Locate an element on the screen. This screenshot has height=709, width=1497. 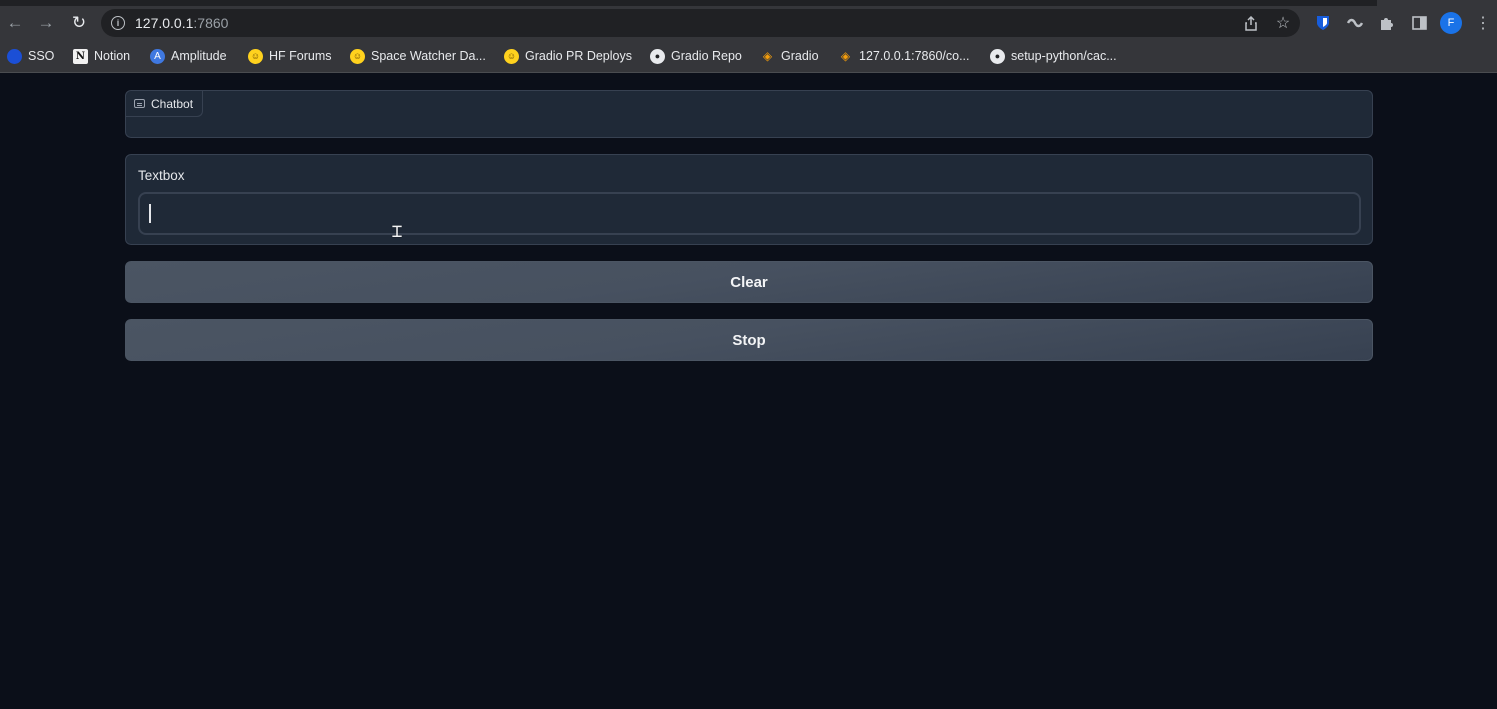
url-text: 127.0.0.1:7860 is located at coordinates (181, 23).